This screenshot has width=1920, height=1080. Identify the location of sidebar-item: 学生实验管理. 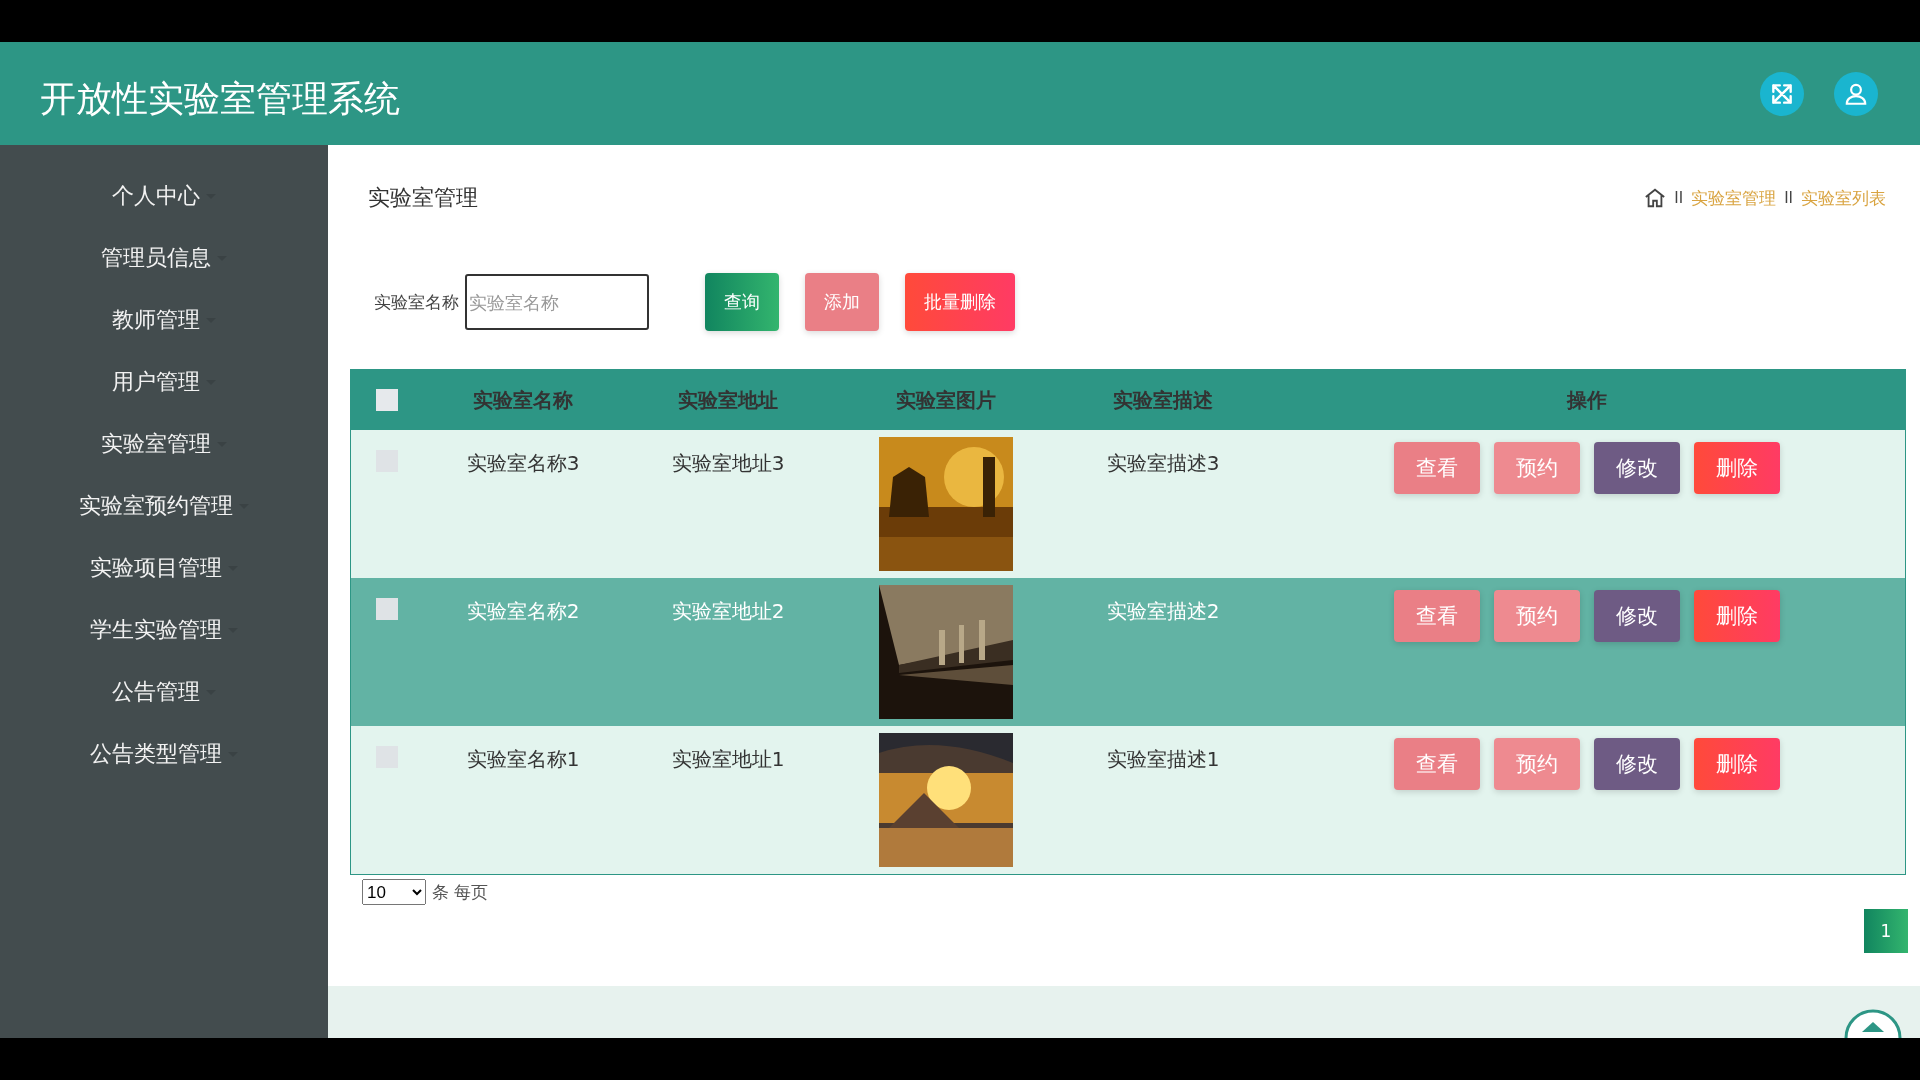
(164, 630).